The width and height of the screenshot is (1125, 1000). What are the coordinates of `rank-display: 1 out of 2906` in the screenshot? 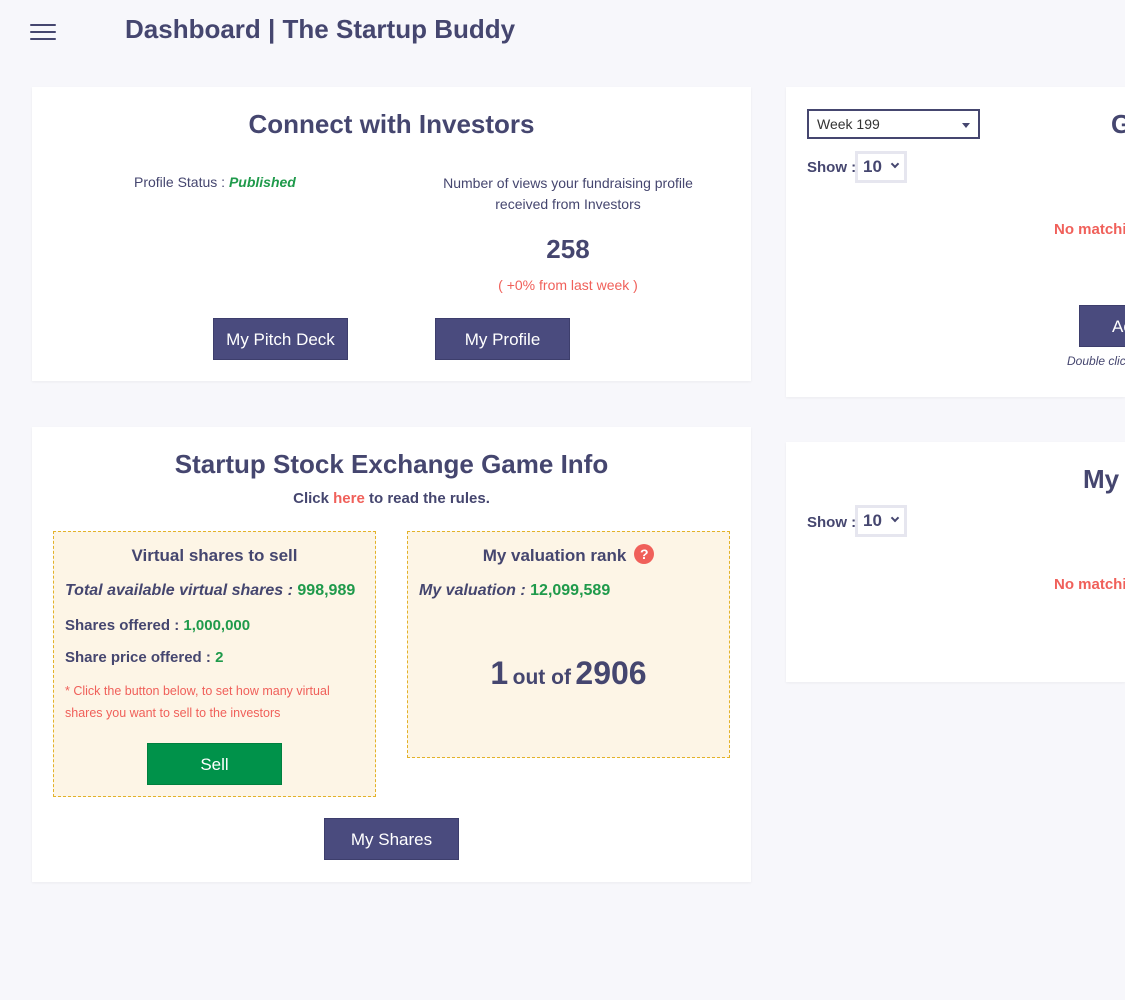 It's located at (568, 673).